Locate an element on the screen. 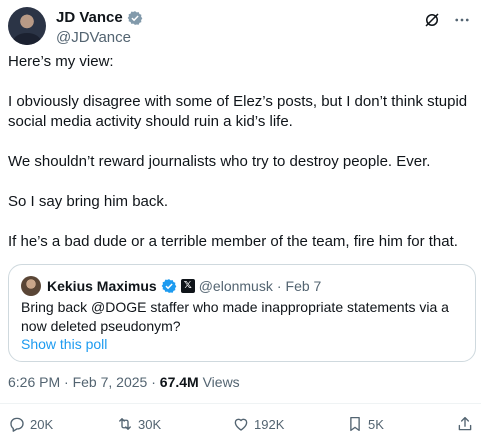  reply-count: 20K is located at coordinates (42, 424).